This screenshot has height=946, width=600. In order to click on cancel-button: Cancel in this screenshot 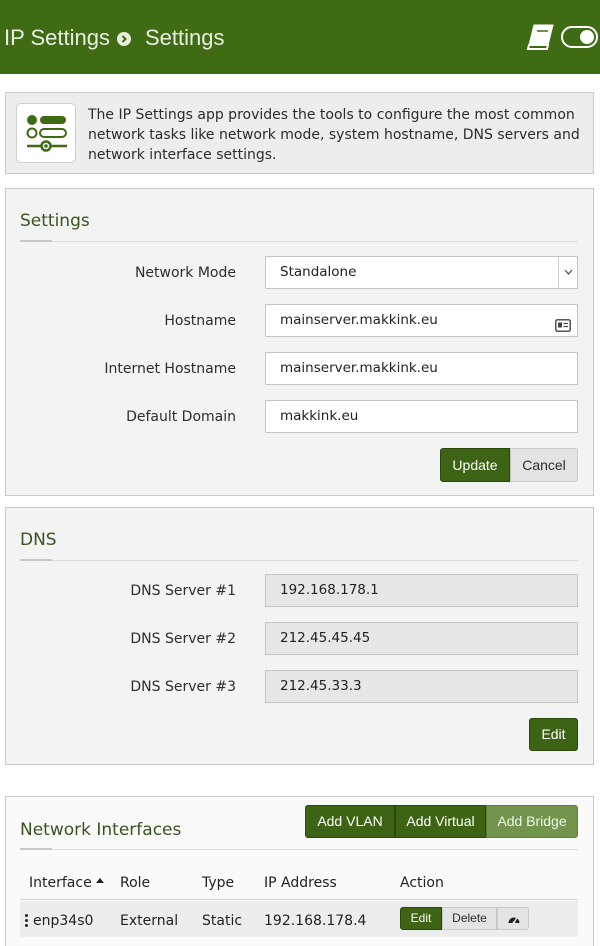, I will do `click(544, 465)`.